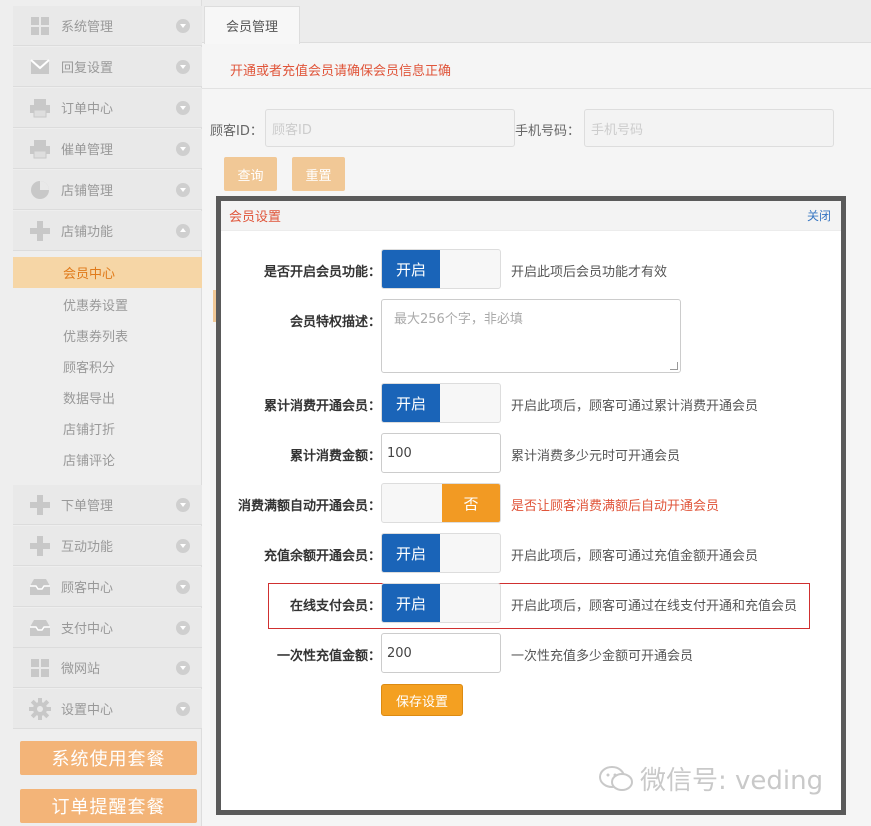 Image resolution: width=871 pixels, height=826 pixels. Describe the element at coordinates (81, 669) in the screenshot. I see `sidebar-item-label: 微网站` at that location.